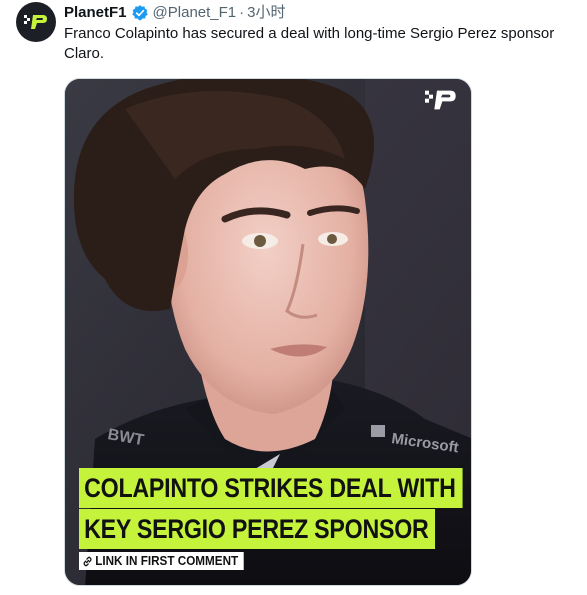  What do you see at coordinates (167, 560) in the screenshot?
I see `link-label: LINK IN FIRST COMMENT` at bounding box center [167, 560].